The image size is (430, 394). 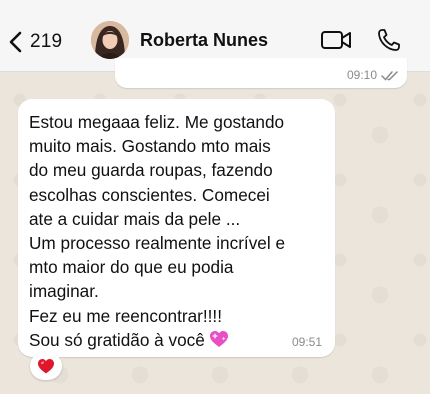 I want to click on message-line-last: Sou só gratidão à você, so click(x=179, y=340).